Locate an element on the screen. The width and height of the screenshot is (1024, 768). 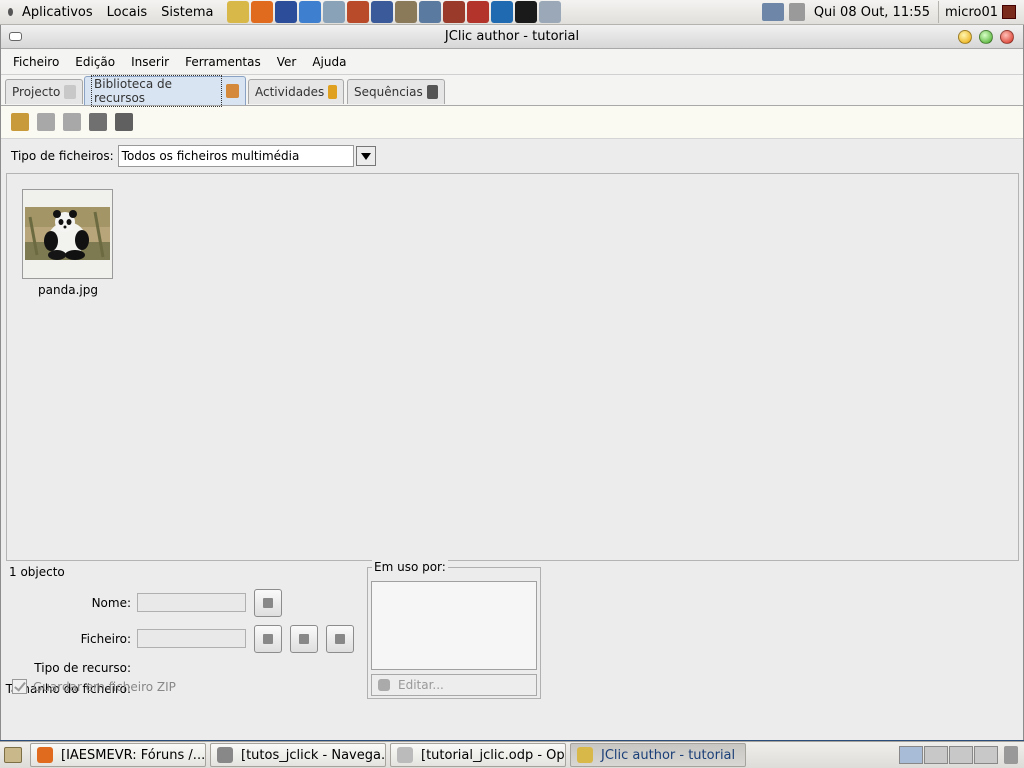
tab-actividades: Actividades is located at coordinates (296, 91).